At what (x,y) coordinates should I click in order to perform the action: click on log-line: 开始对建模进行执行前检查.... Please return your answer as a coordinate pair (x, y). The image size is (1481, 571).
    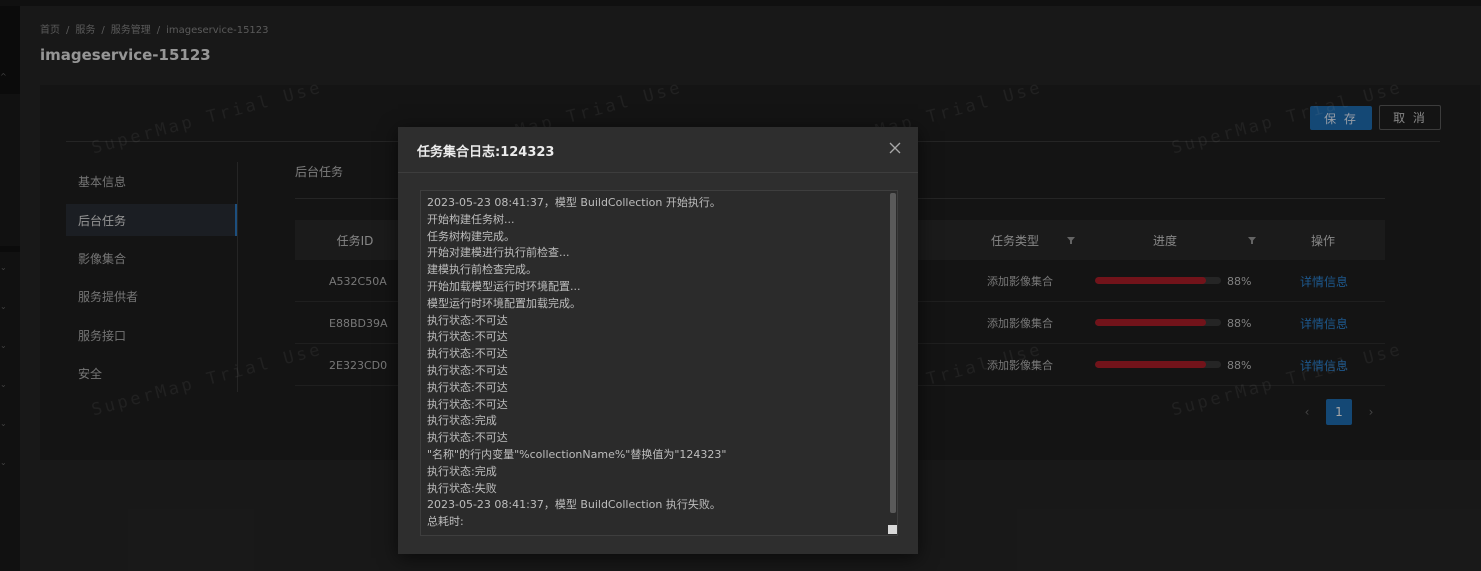
    Looking at the image, I should click on (498, 253).